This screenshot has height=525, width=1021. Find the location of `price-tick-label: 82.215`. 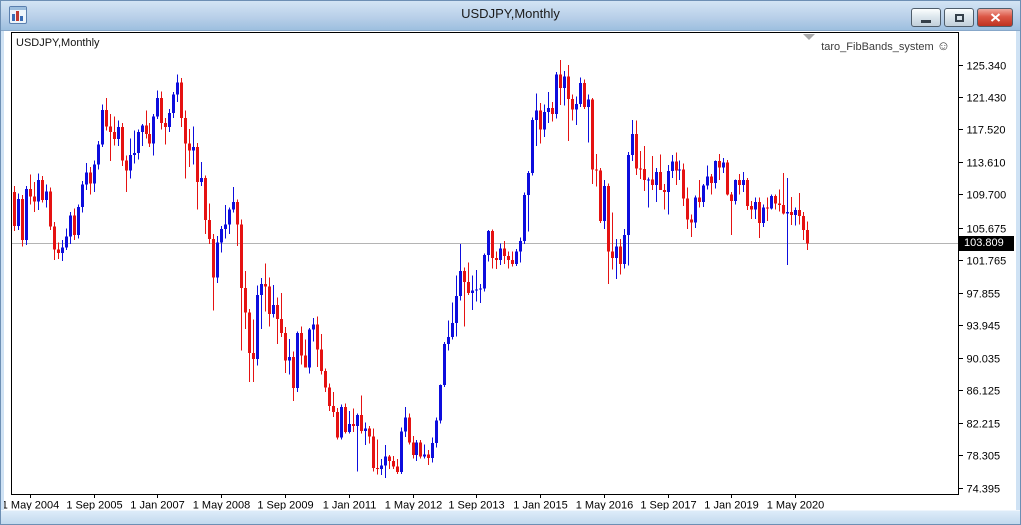

price-tick-label: 82.215 is located at coordinates (984, 425).